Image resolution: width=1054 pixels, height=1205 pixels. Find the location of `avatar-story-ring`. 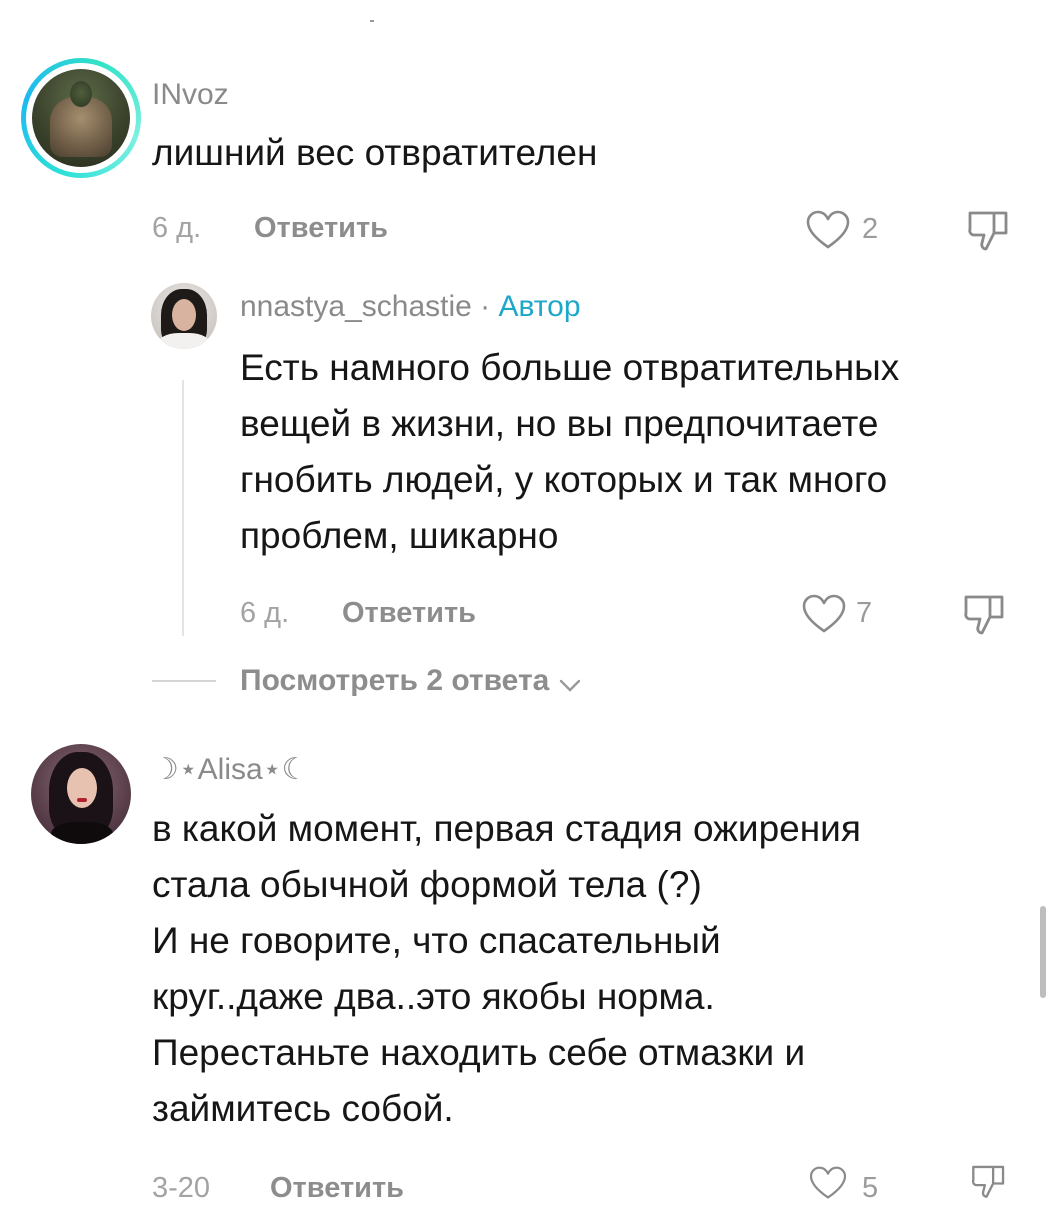

avatar-story-ring is located at coordinates (81, 118).